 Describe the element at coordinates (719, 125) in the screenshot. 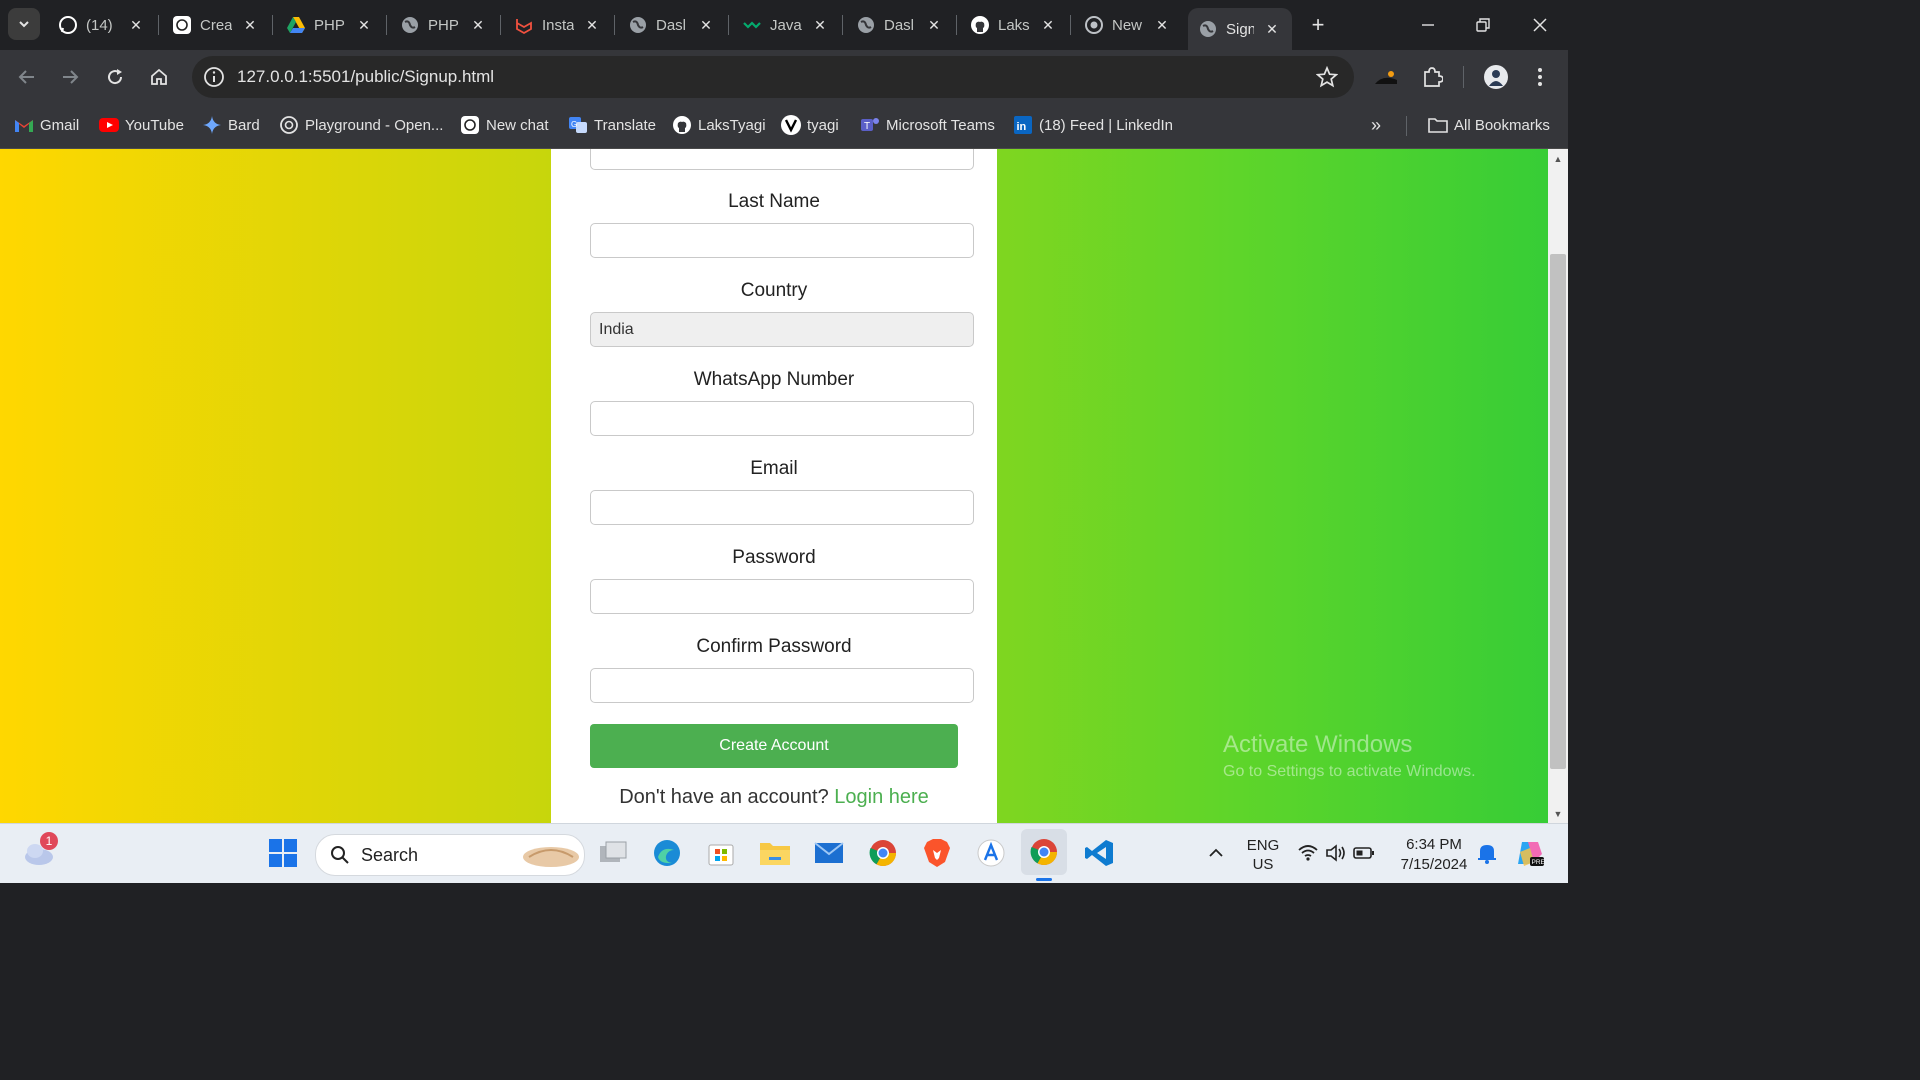

I see `bookmark-lakstyagi: LaksTyagi` at that location.